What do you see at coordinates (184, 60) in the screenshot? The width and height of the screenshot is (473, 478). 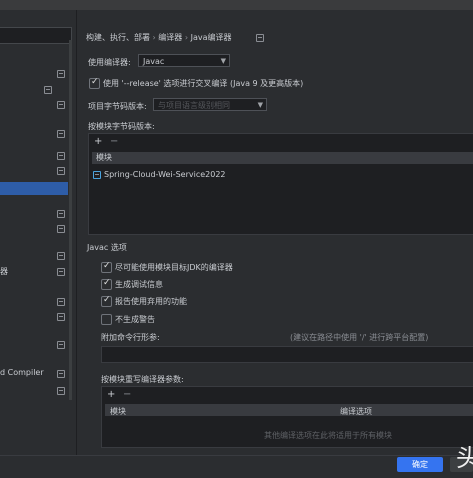 I see `compiler-select: Javac ▼` at bounding box center [184, 60].